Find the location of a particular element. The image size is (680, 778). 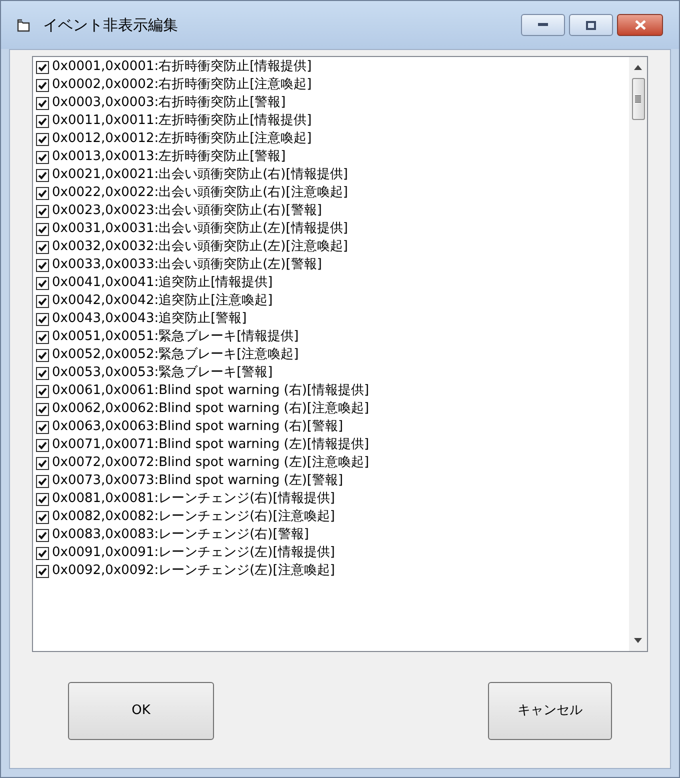

minimize-button is located at coordinates (543, 25).